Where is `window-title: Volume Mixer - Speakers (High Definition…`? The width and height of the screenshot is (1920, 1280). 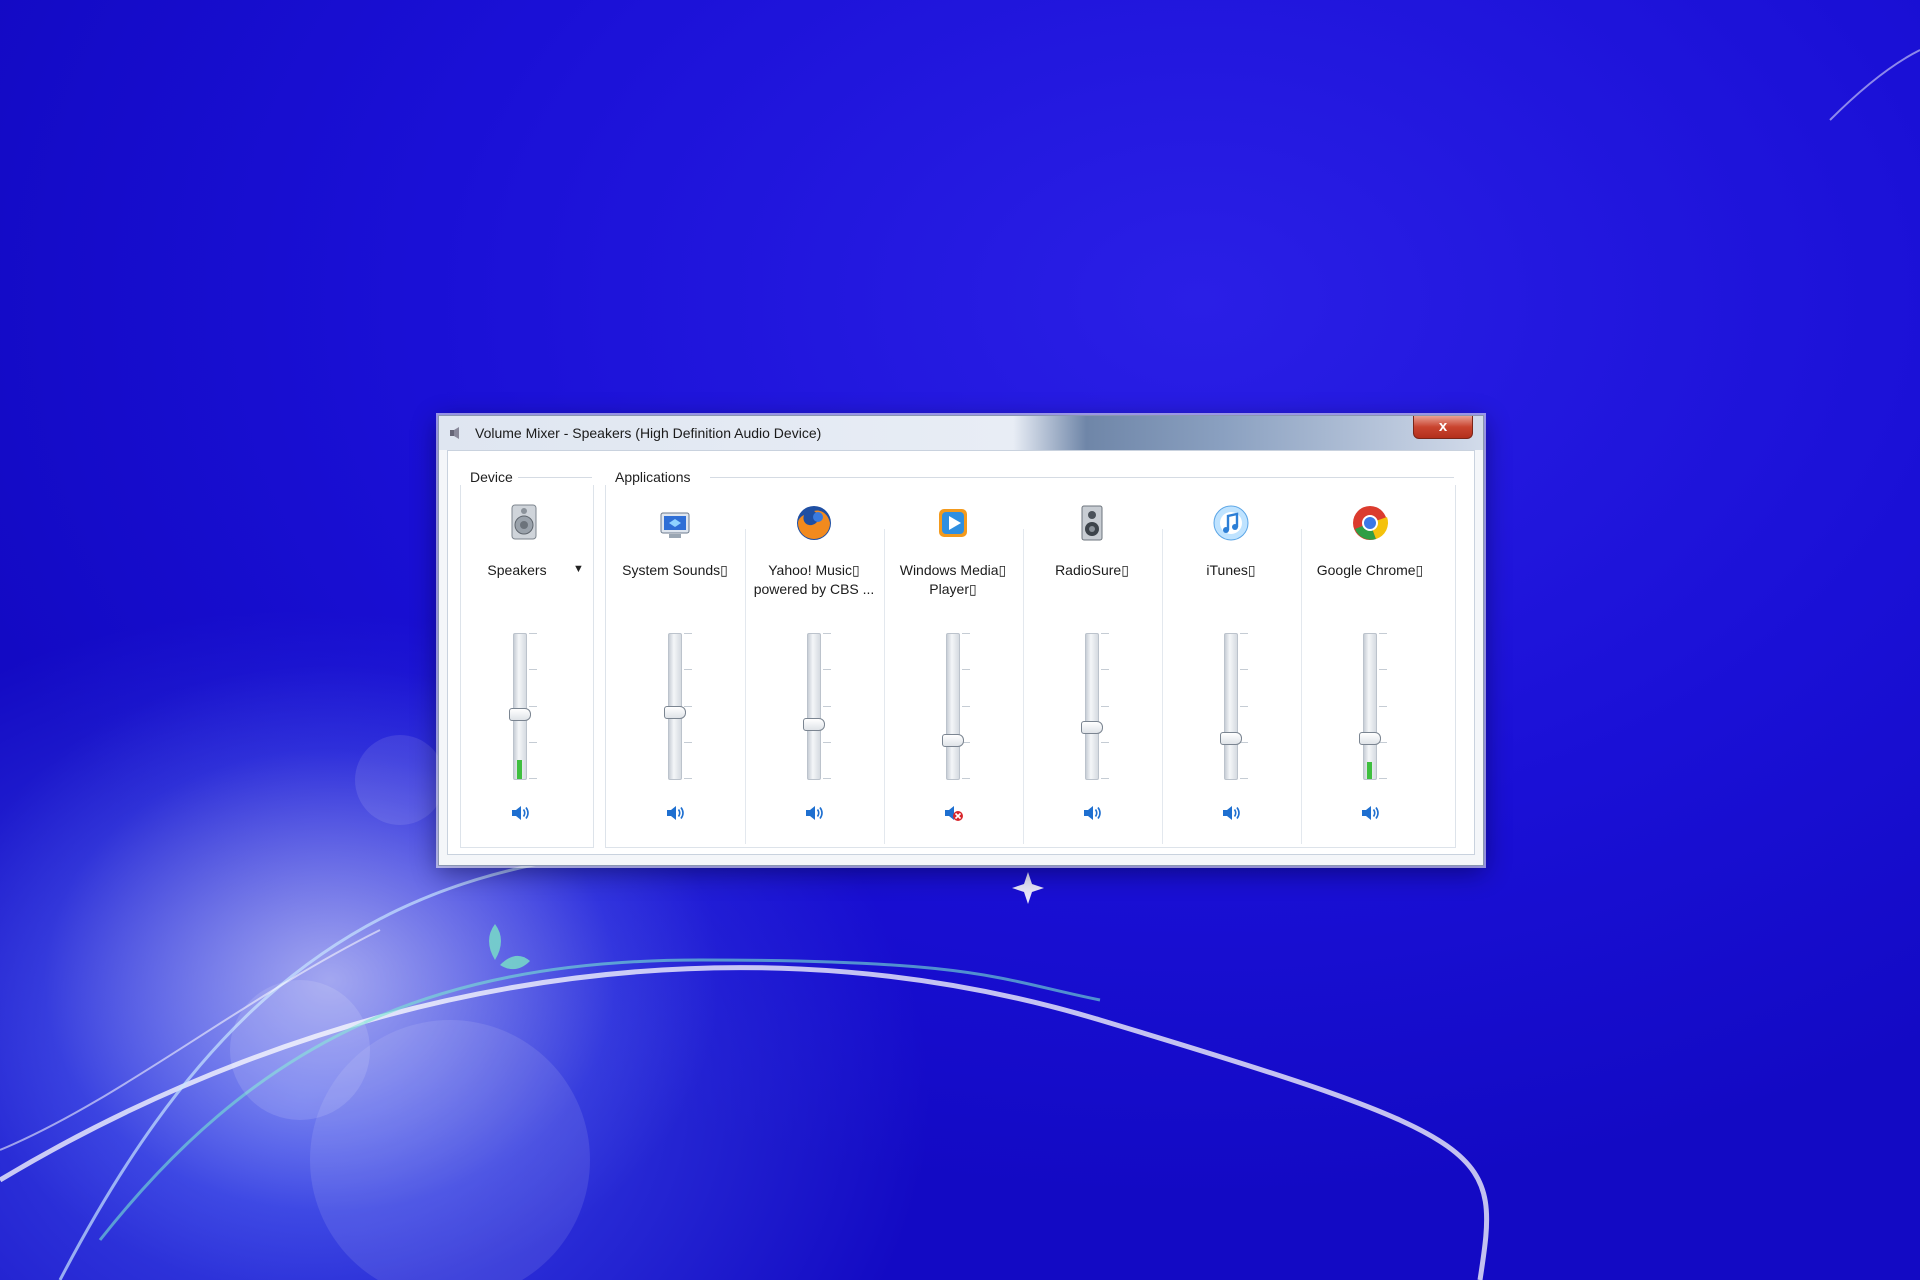
window-title: Volume Mixer - Speakers (High Definition… is located at coordinates (648, 433).